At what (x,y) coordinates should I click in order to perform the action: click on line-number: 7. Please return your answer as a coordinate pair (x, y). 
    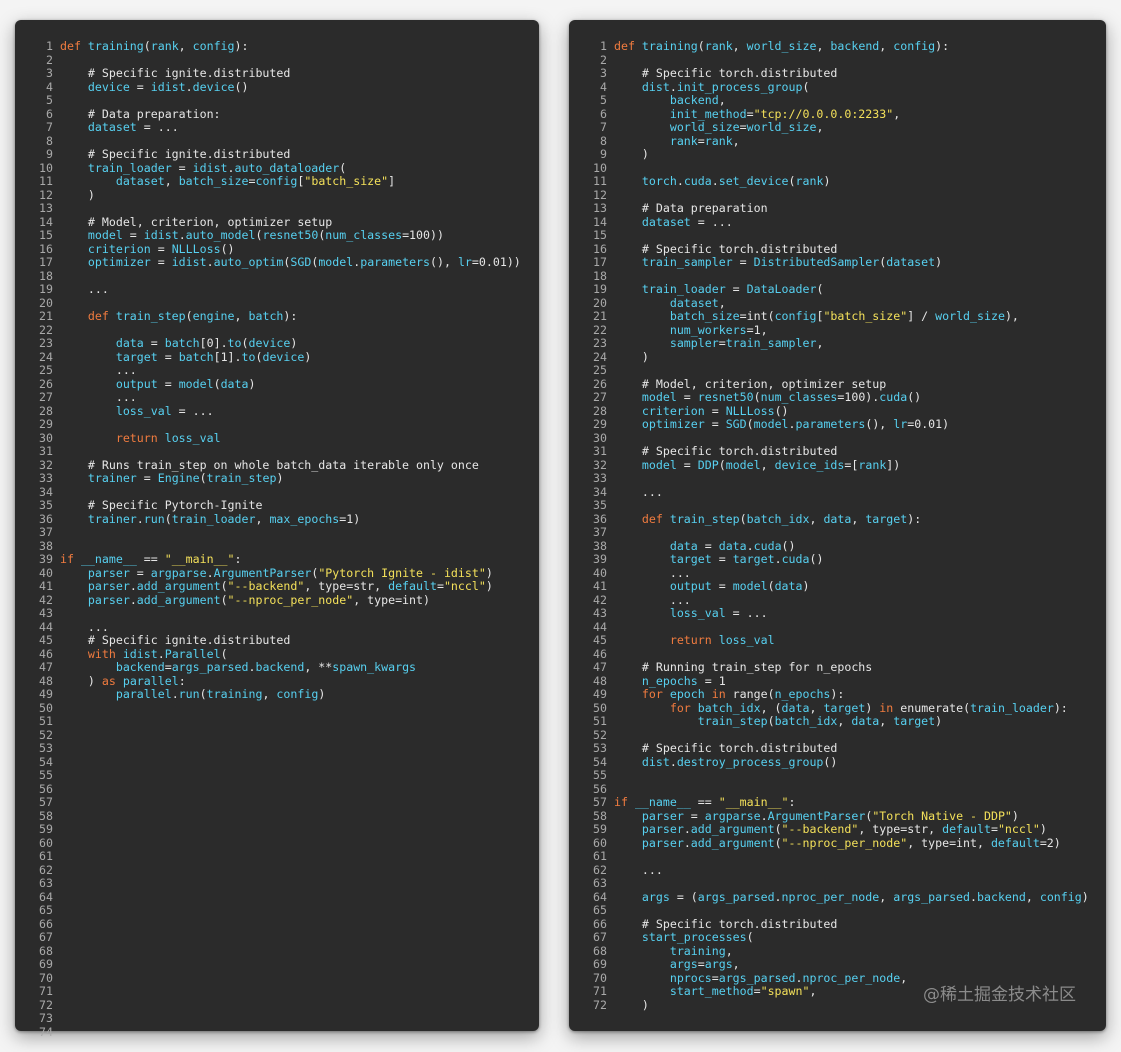
    Looking at the image, I should click on (49, 127).